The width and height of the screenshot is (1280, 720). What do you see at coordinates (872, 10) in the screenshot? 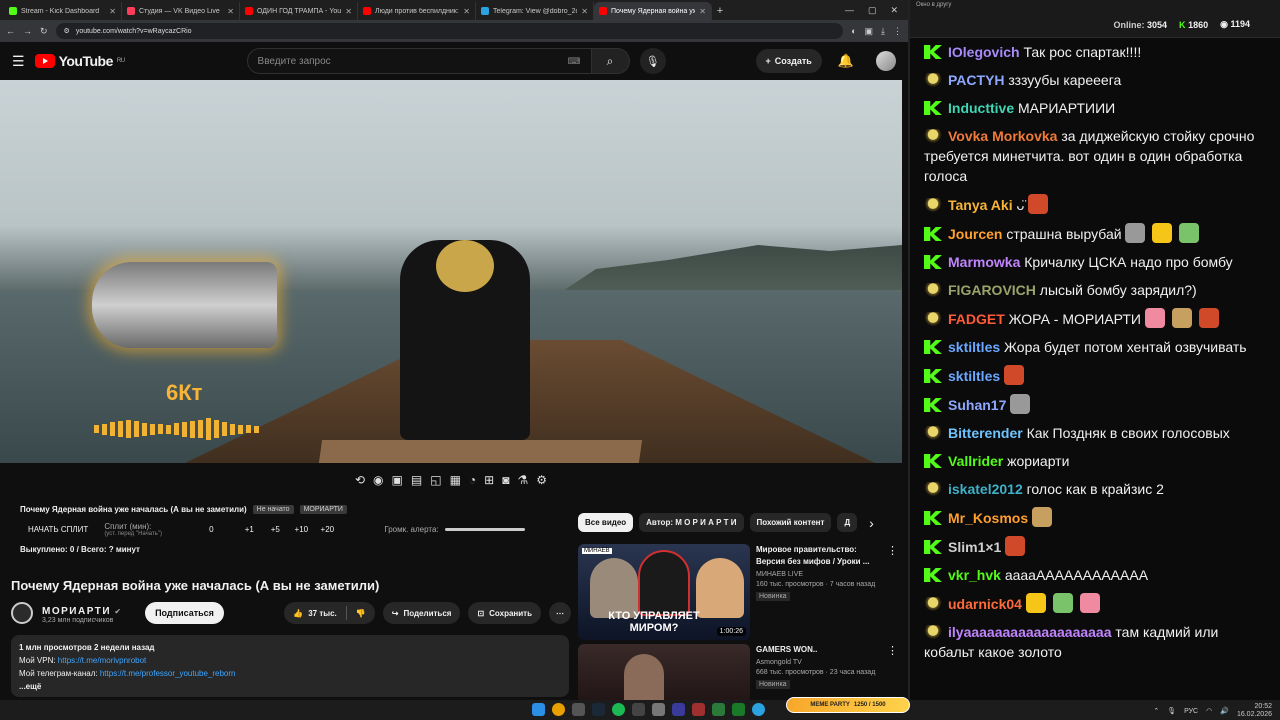
I see `maximize-icon: ▢` at bounding box center [872, 10].